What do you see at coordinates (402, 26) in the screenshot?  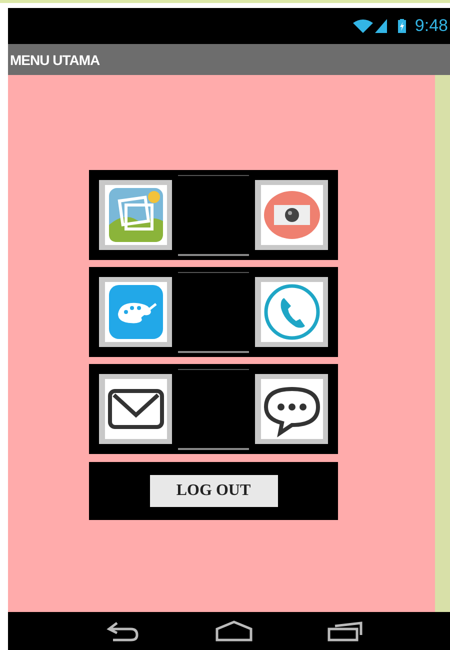 I see `battery-icon` at bounding box center [402, 26].